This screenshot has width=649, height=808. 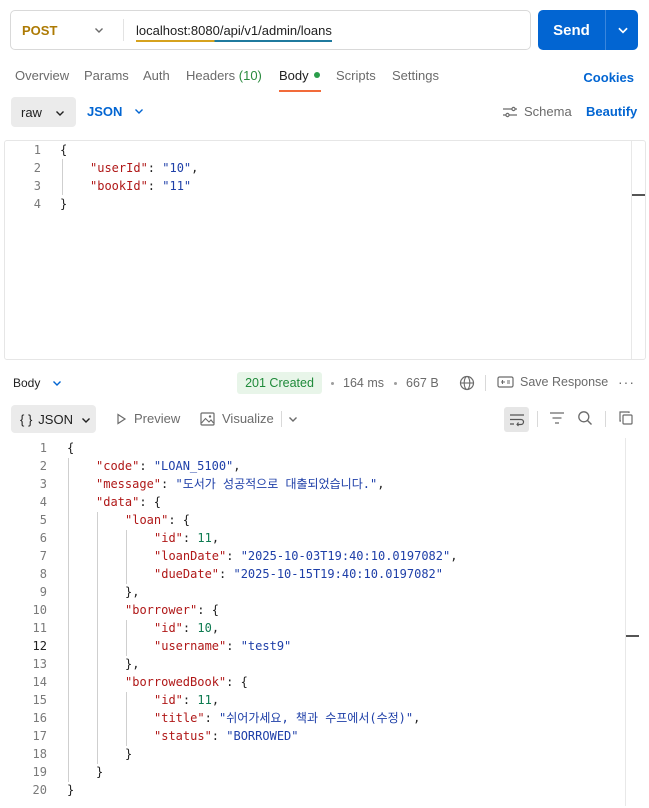 I want to click on code-token: "LOAN_5100", so click(x=193, y=466).